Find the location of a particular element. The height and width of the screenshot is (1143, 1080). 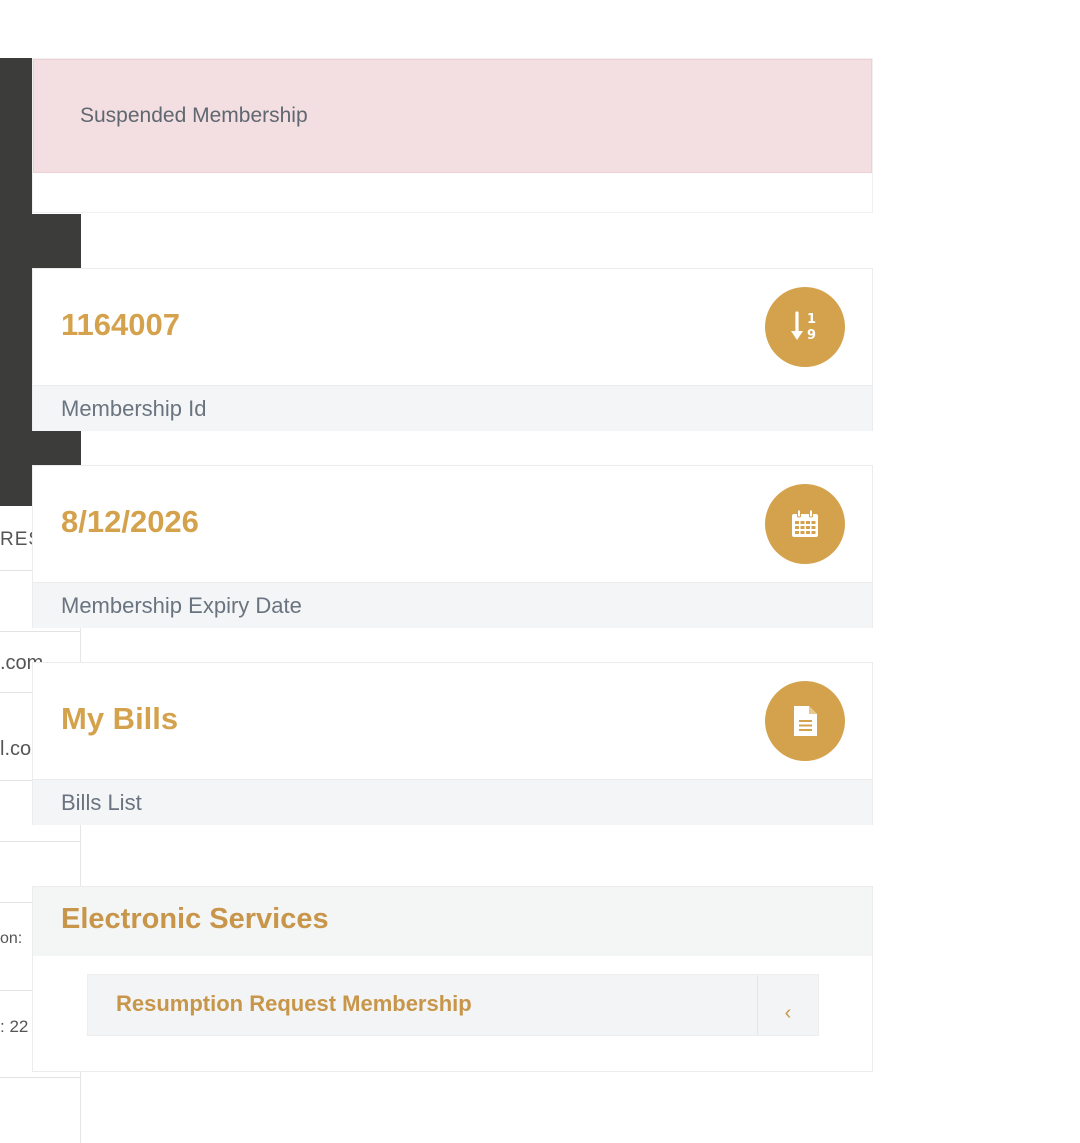

membership-id-value: 1164007 is located at coordinates (120, 324).